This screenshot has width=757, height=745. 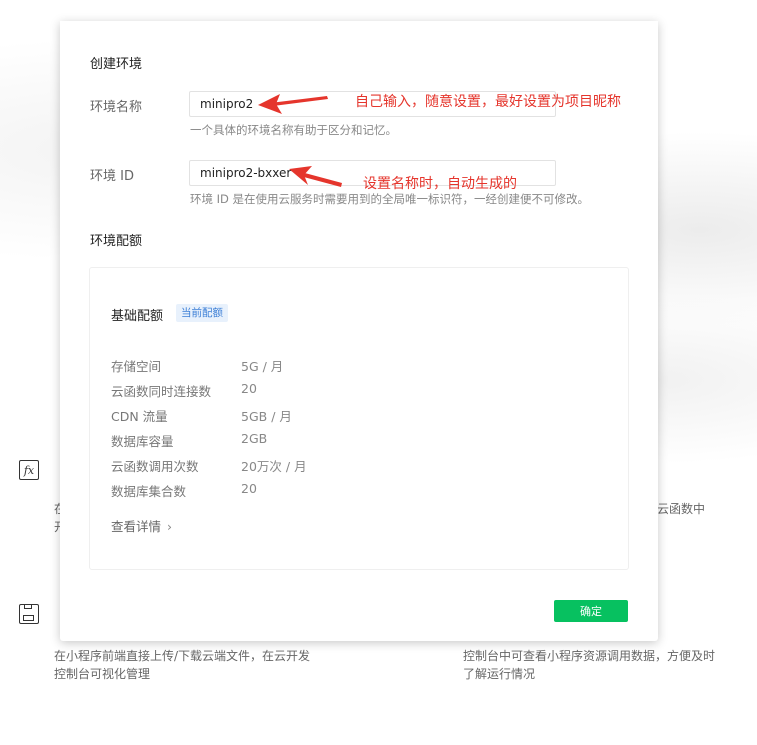 What do you see at coordinates (589, 665) in the screenshot?
I see `monitor-feature-description: 控制台中可查看小程序资源调用数据，方便及时了解运行情况` at bounding box center [589, 665].